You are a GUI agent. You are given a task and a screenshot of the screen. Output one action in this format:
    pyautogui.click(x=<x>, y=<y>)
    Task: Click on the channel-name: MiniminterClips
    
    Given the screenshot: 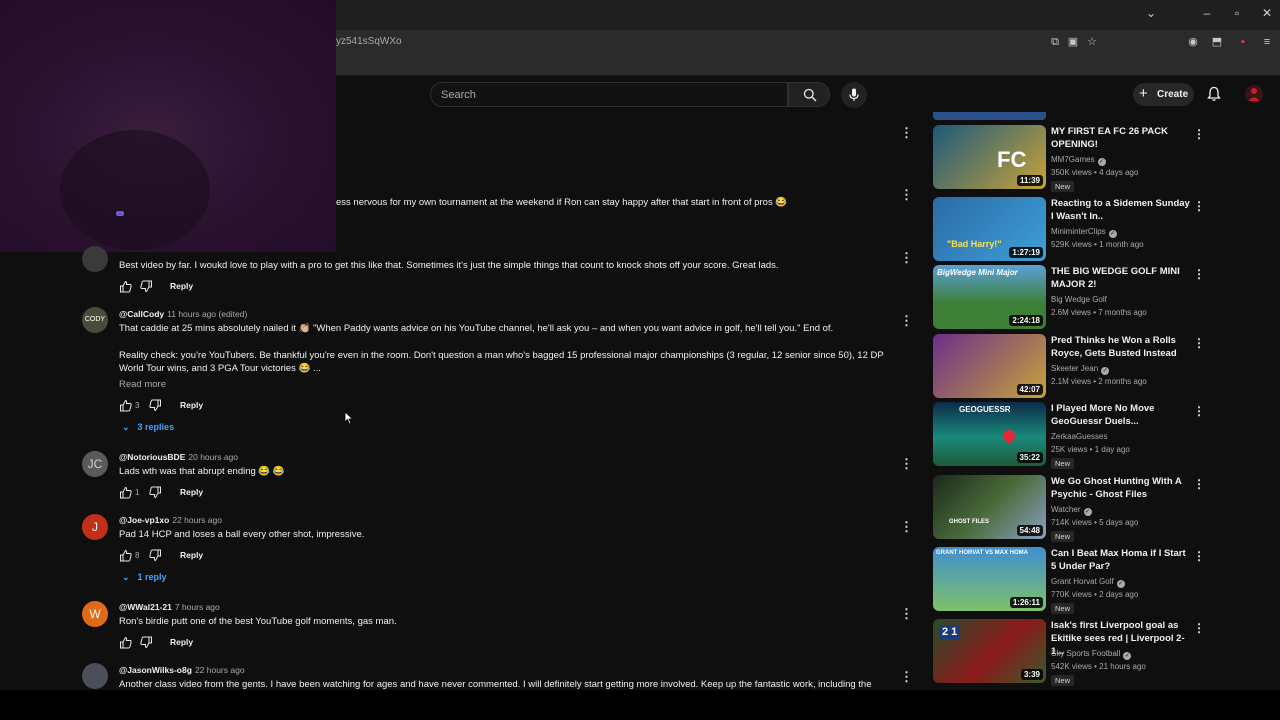 What is the action you would take?
    pyautogui.click(x=1078, y=231)
    